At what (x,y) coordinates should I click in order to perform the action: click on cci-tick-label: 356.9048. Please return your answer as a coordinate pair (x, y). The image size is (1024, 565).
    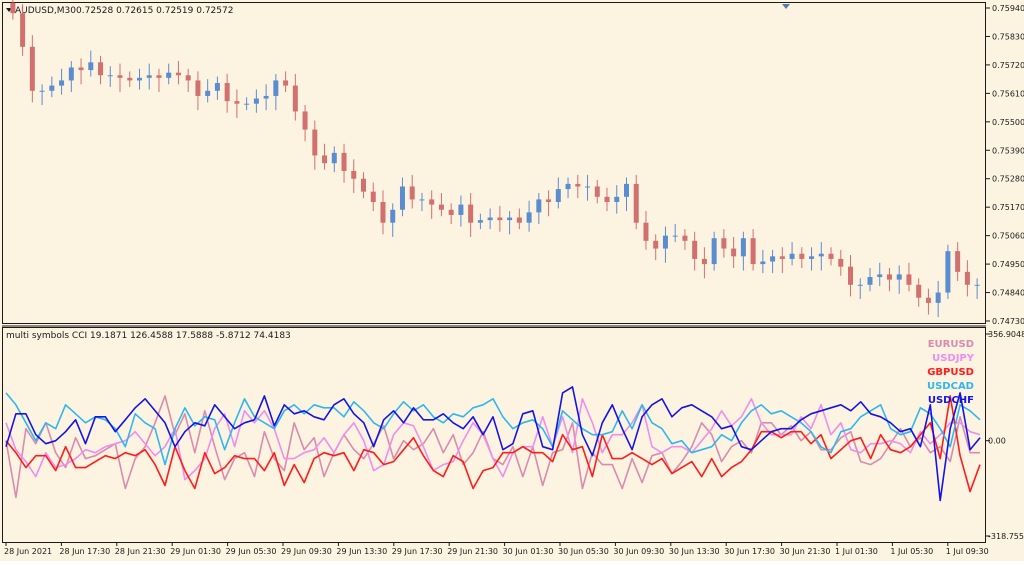
    Looking at the image, I should click on (1006, 334).